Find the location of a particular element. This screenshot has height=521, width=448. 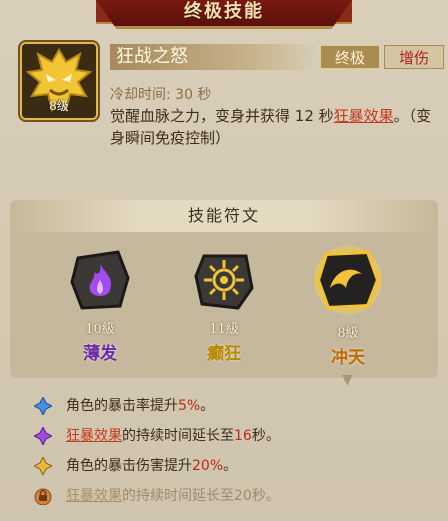

effect-value: 20% is located at coordinates (208, 466).